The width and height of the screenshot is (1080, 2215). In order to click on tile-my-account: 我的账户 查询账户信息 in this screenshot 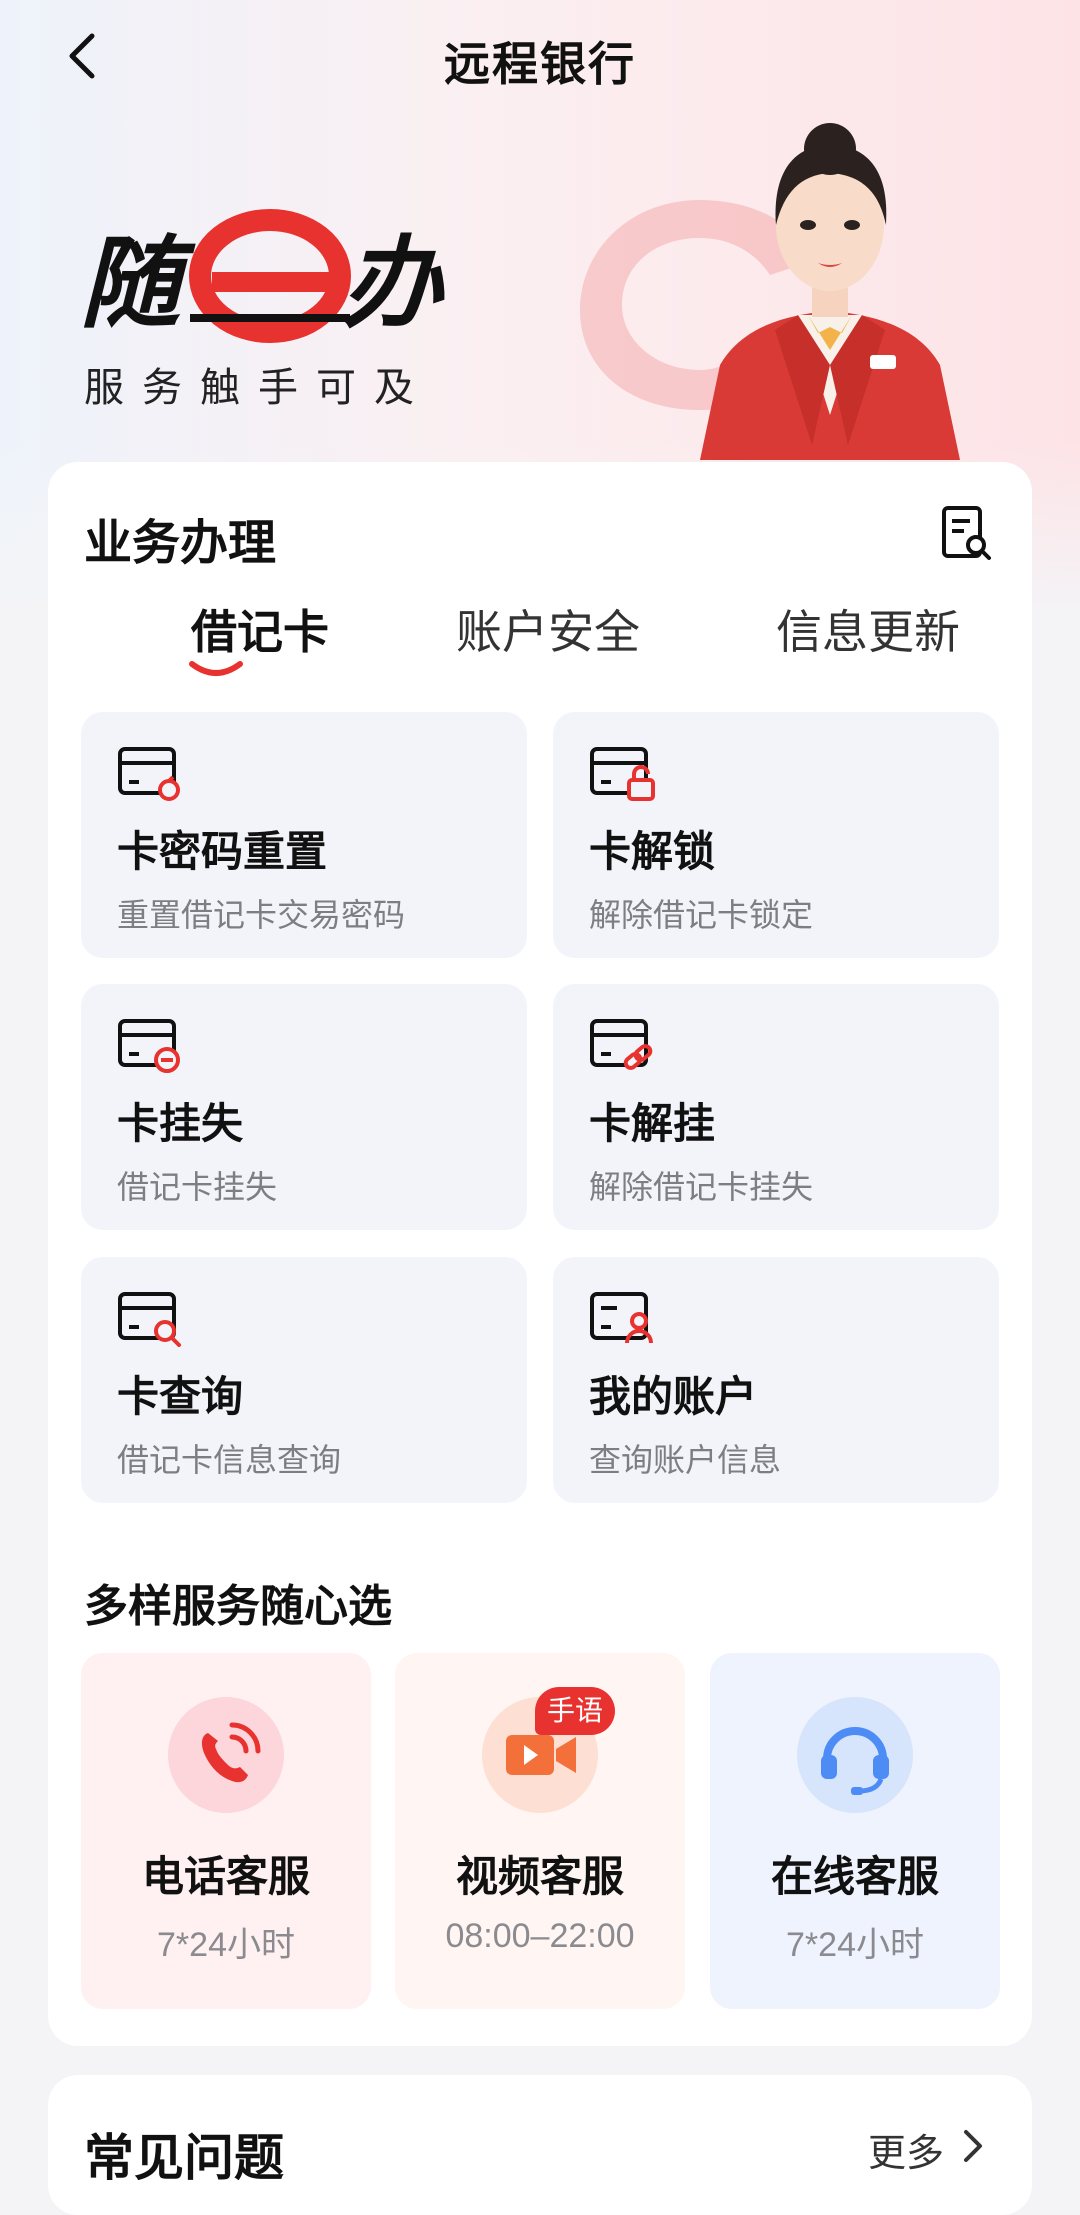, I will do `click(776, 1380)`.